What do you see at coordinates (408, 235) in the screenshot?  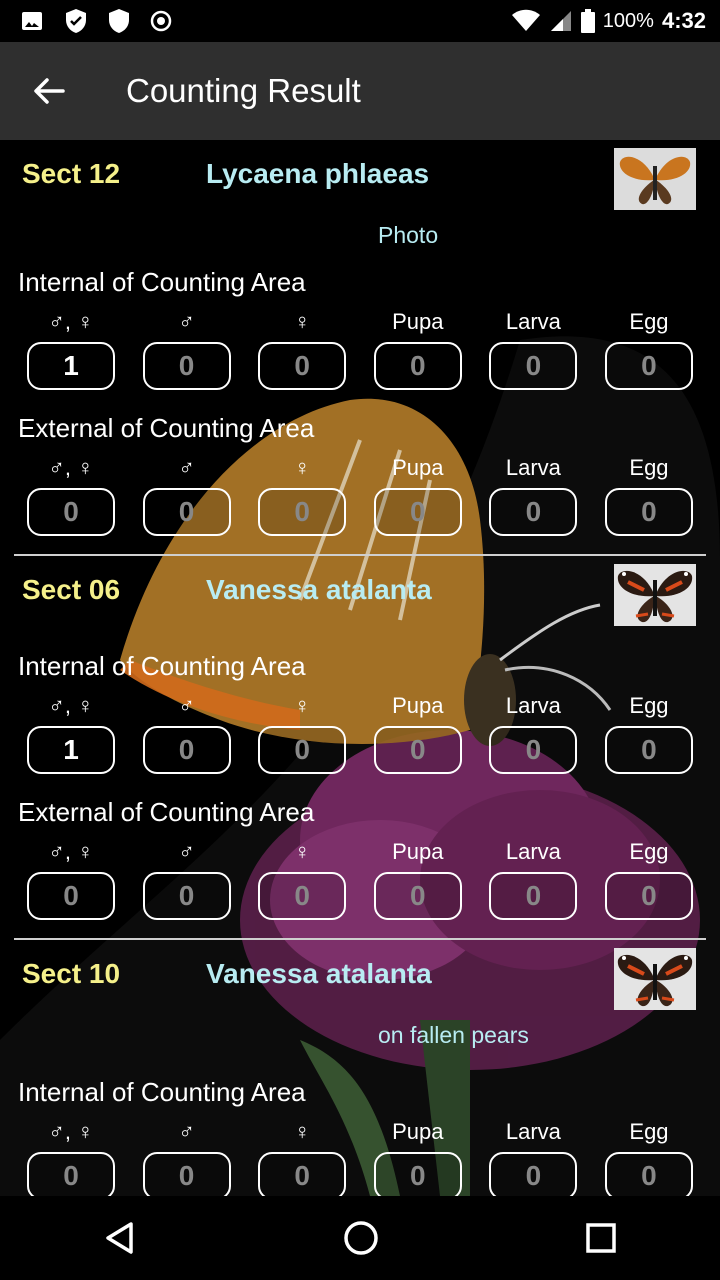 I see `record-note: Photo` at bounding box center [408, 235].